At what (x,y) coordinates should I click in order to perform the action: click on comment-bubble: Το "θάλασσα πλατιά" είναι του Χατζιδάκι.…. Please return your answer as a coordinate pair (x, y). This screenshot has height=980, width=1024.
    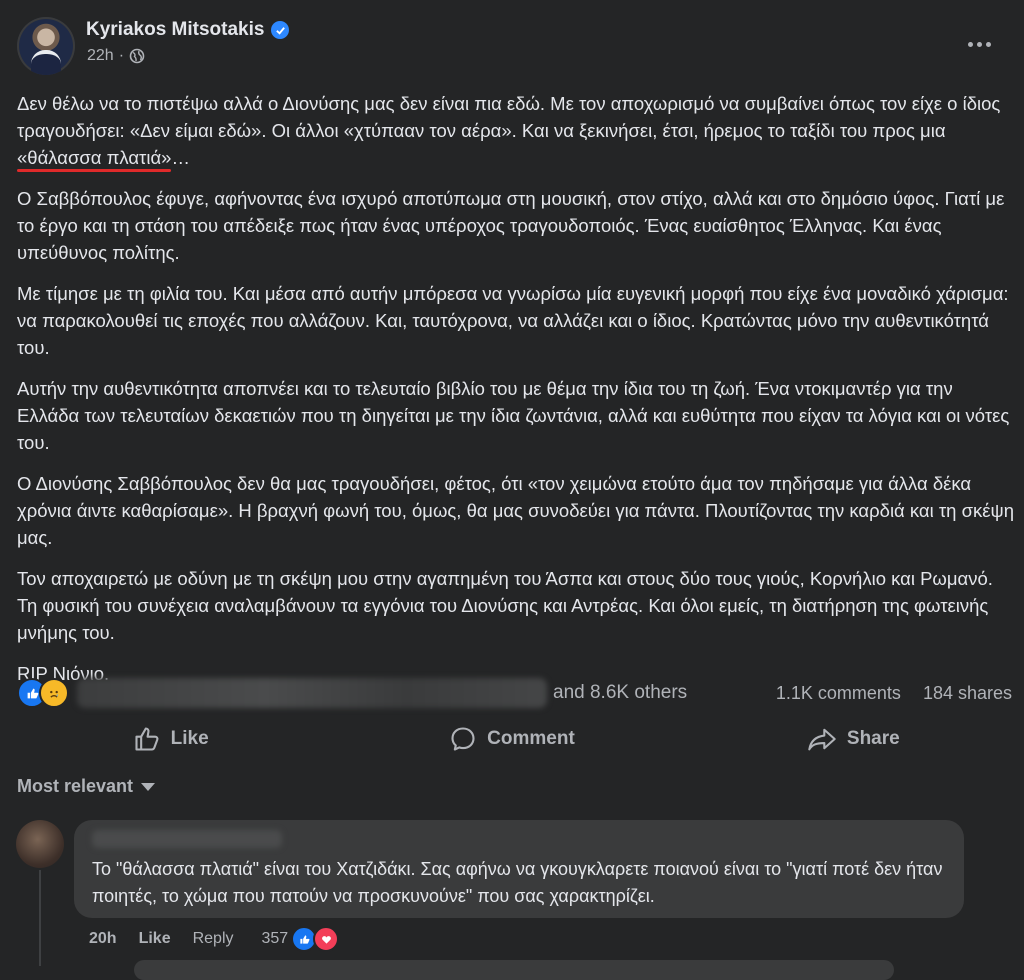
    Looking at the image, I should click on (519, 869).